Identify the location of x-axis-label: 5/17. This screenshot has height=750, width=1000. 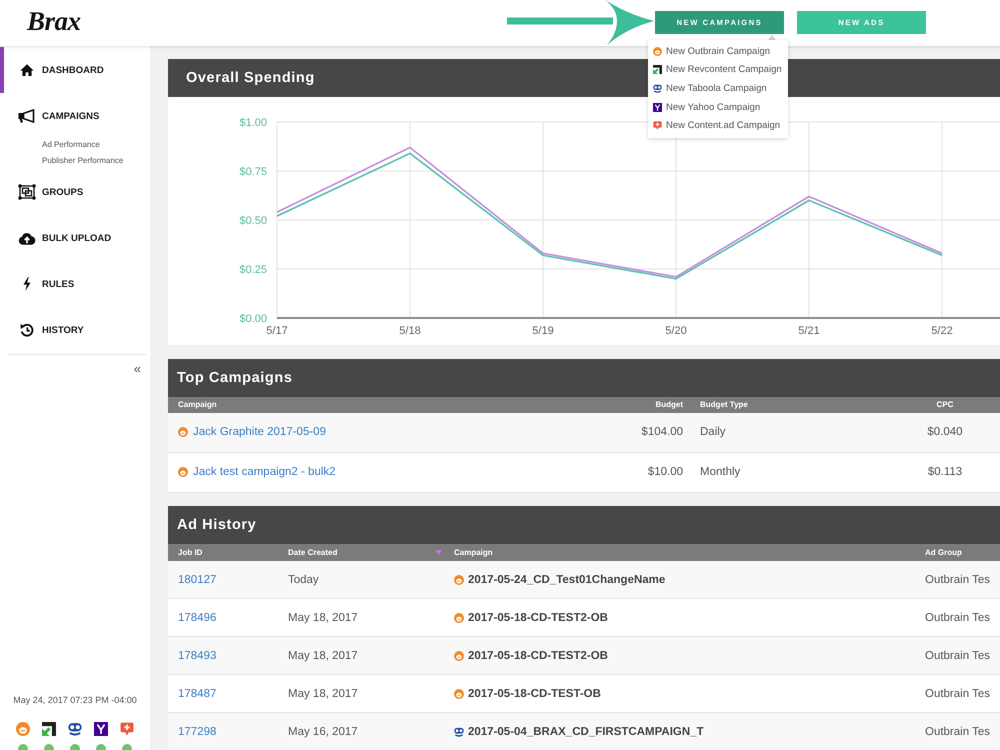
(277, 331).